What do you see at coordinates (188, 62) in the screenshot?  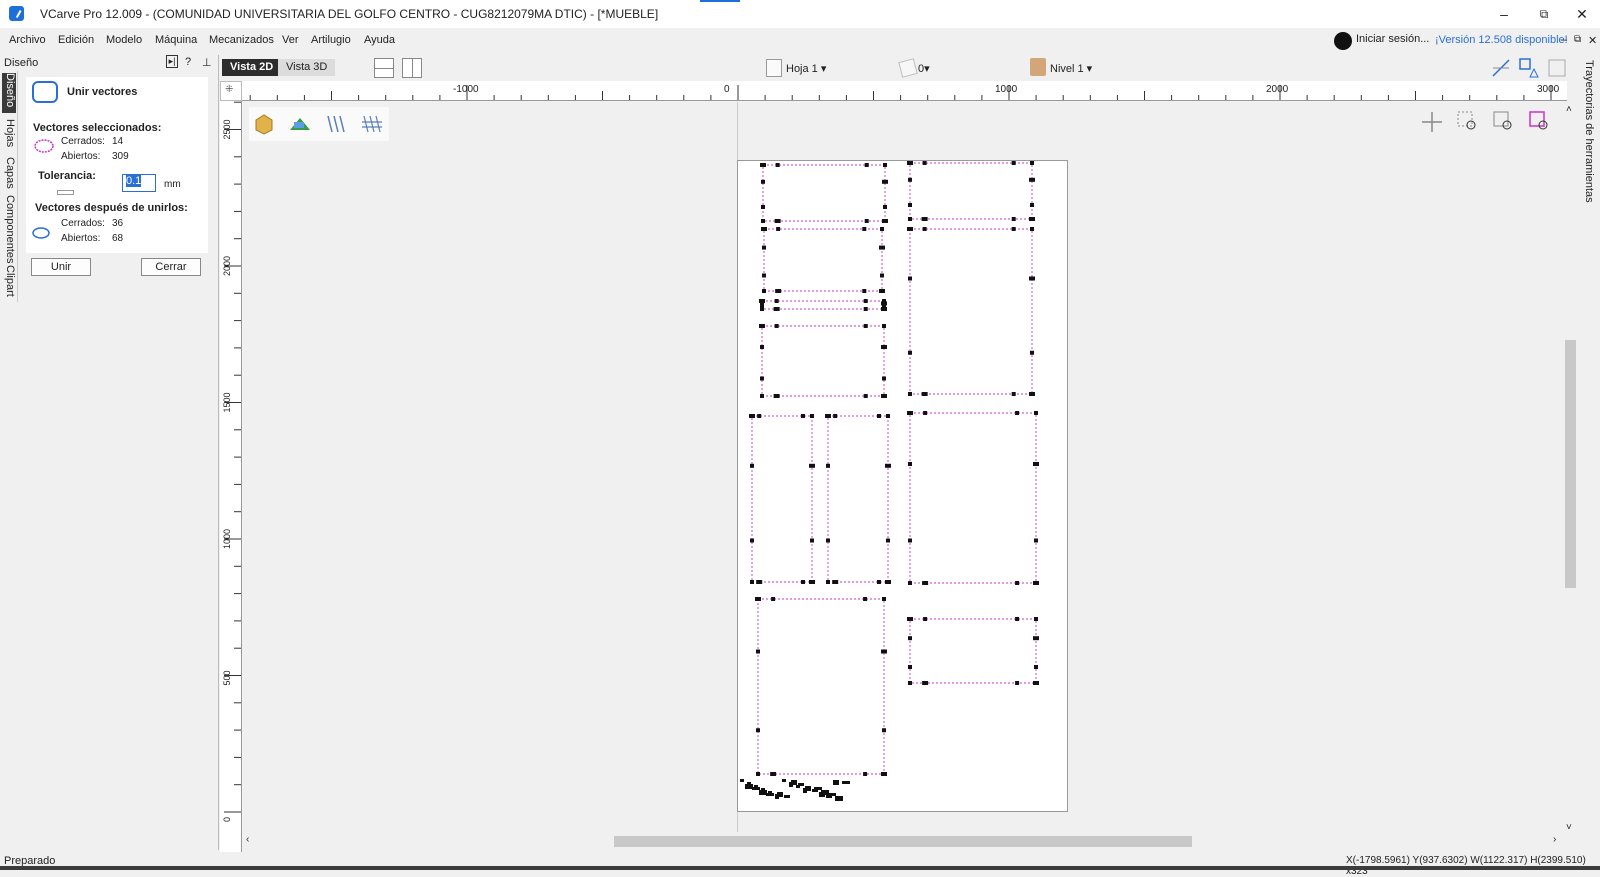 I see `help-icon: ?` at bounding box center [188, 62].